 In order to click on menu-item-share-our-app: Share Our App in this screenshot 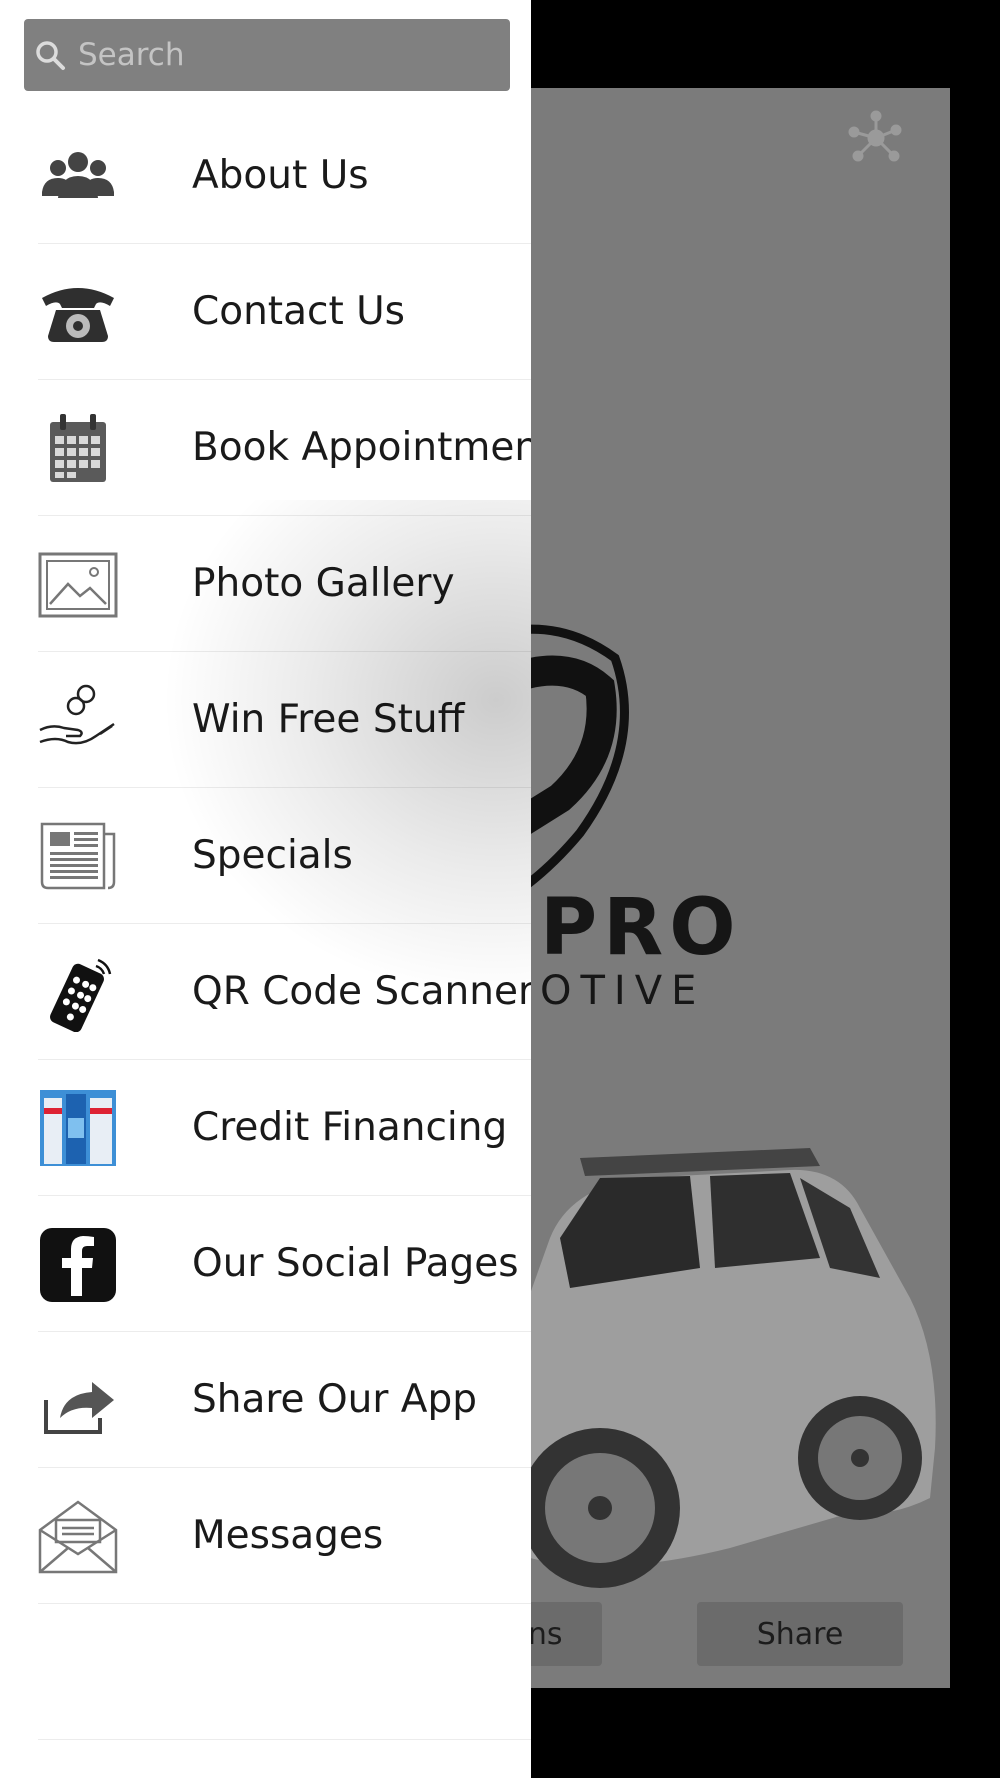, I will do `click(284, 1400)`.